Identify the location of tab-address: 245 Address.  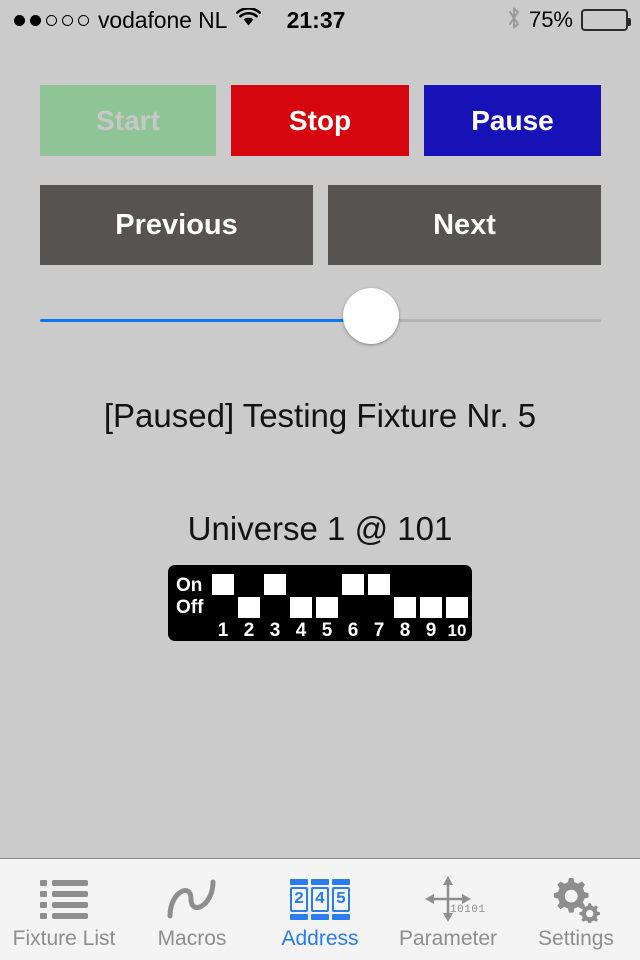
(320, 909).